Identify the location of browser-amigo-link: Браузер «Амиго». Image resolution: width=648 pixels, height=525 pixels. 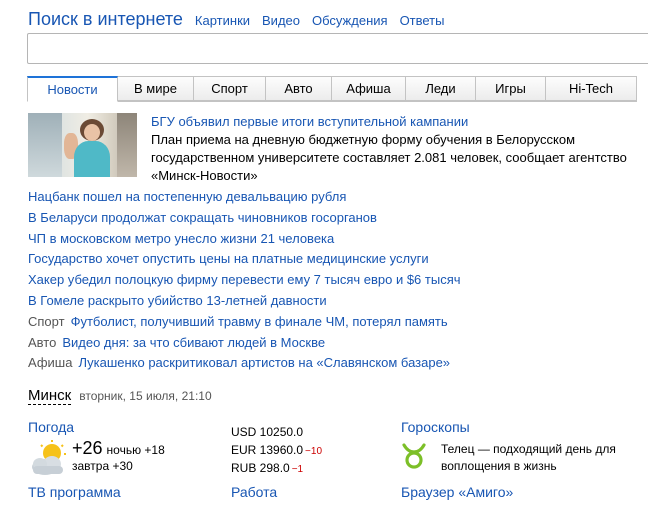
(457, 492).